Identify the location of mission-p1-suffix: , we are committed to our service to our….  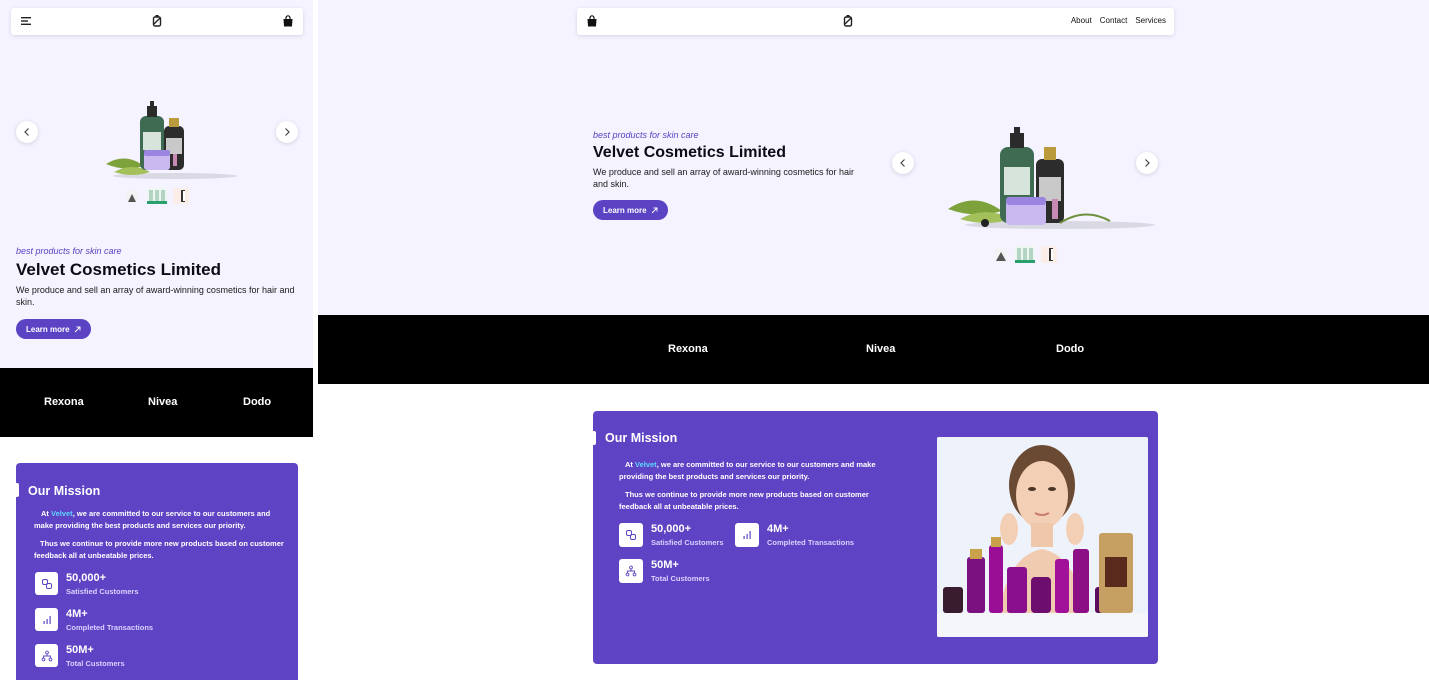
(747, 470).